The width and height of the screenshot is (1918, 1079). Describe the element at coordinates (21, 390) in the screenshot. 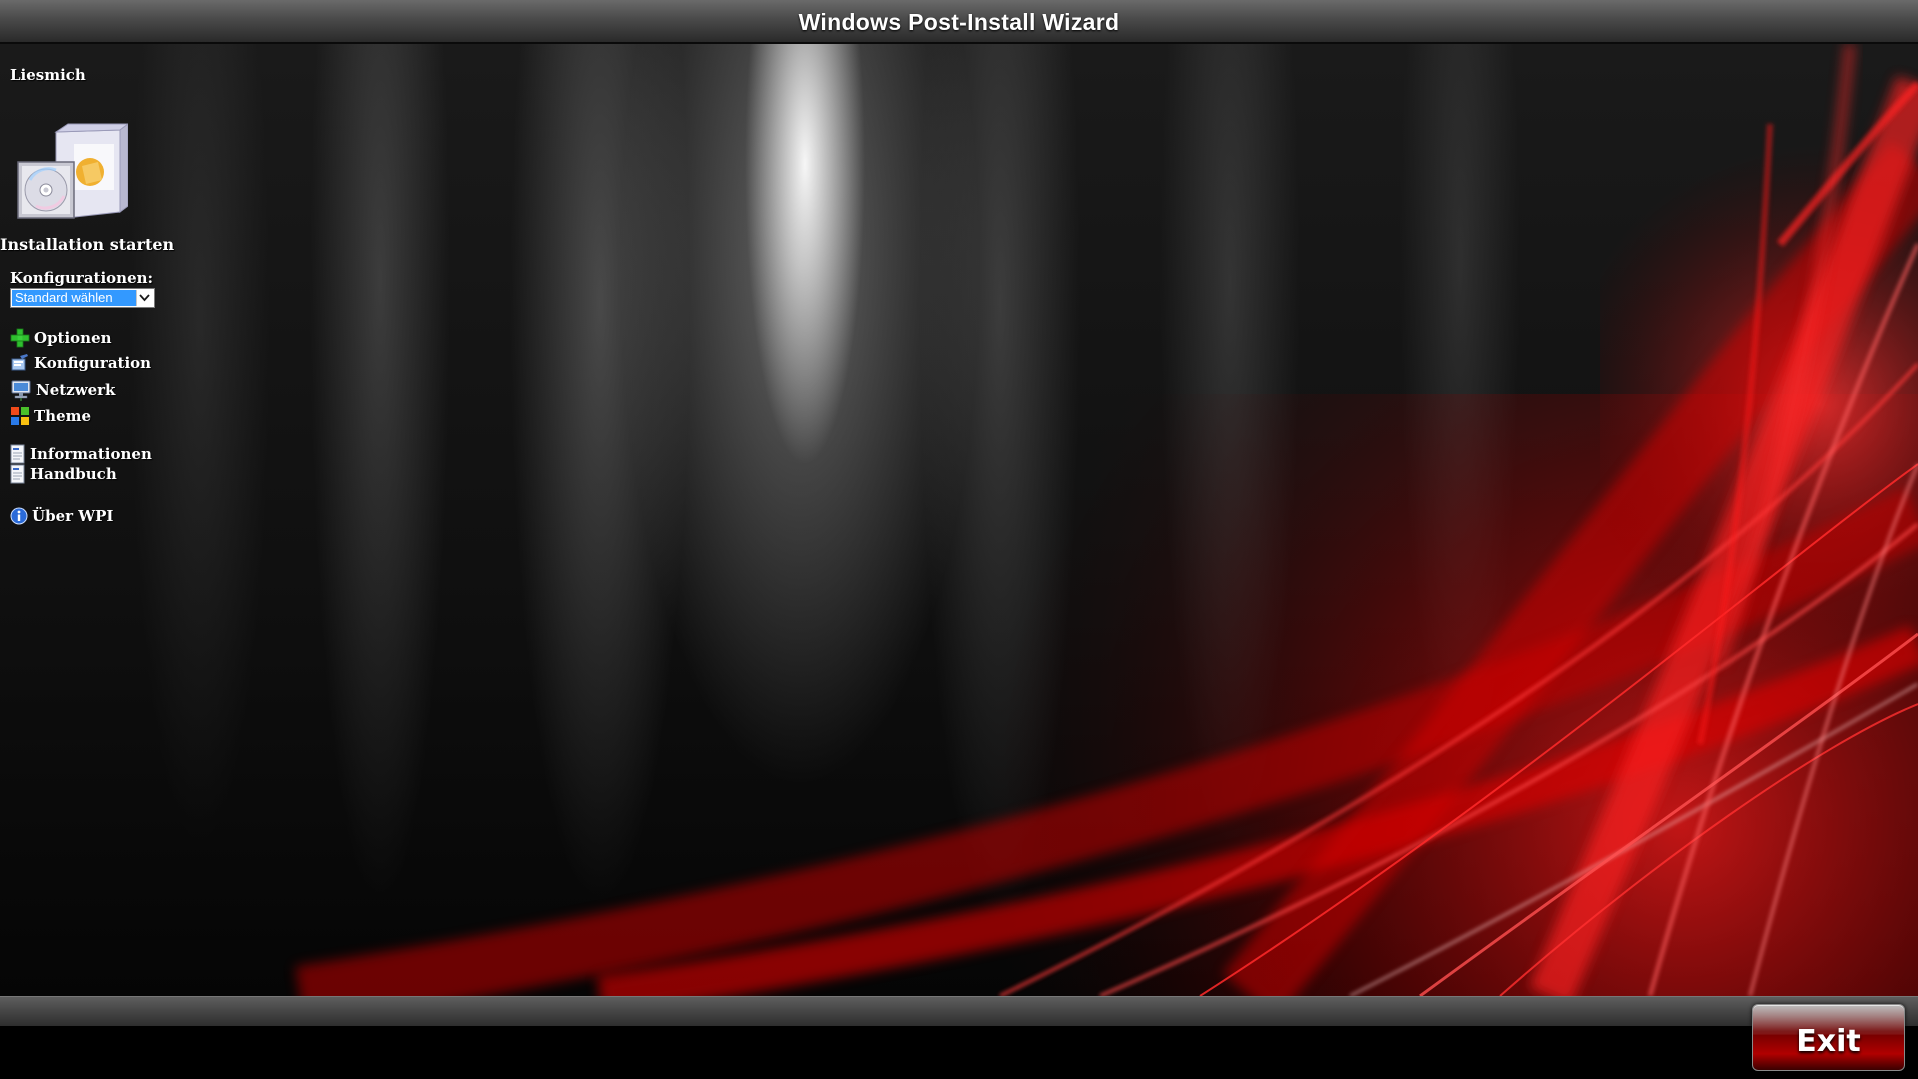

I see `network-computer-icon` at that location.